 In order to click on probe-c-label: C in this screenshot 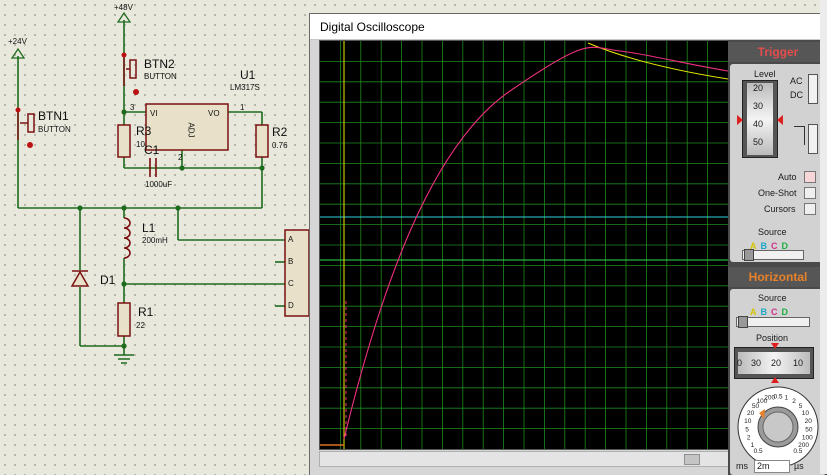, I will do `click(291, 283)`.